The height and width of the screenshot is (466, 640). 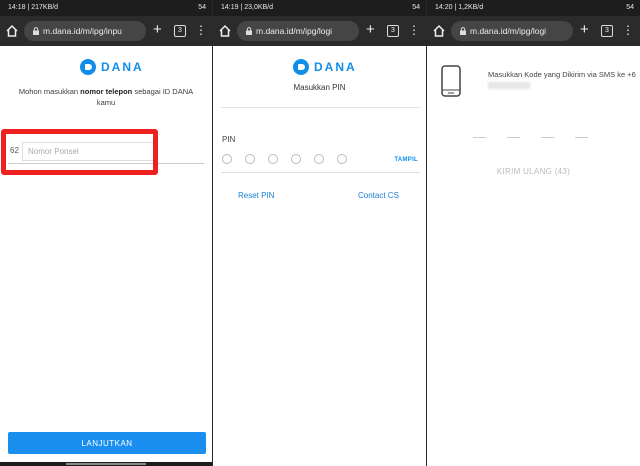 I want to click on status-bar: 14:18 | 217KB/d 54, so click(x=106, y=8).